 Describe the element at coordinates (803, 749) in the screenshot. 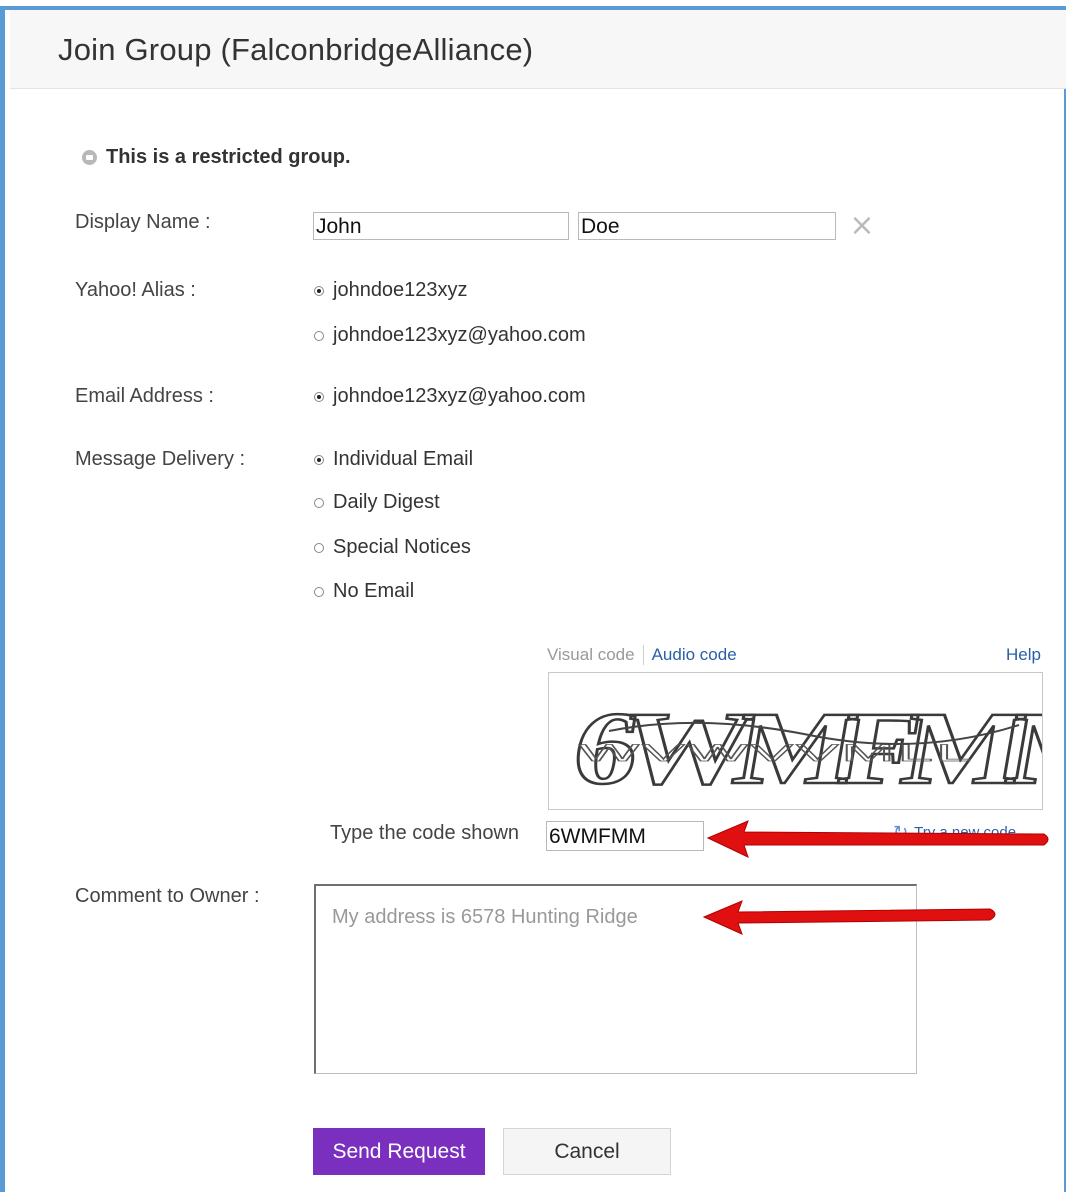

I see `captcha-picture: 6WMFMM WVWVVMLL` at that location.